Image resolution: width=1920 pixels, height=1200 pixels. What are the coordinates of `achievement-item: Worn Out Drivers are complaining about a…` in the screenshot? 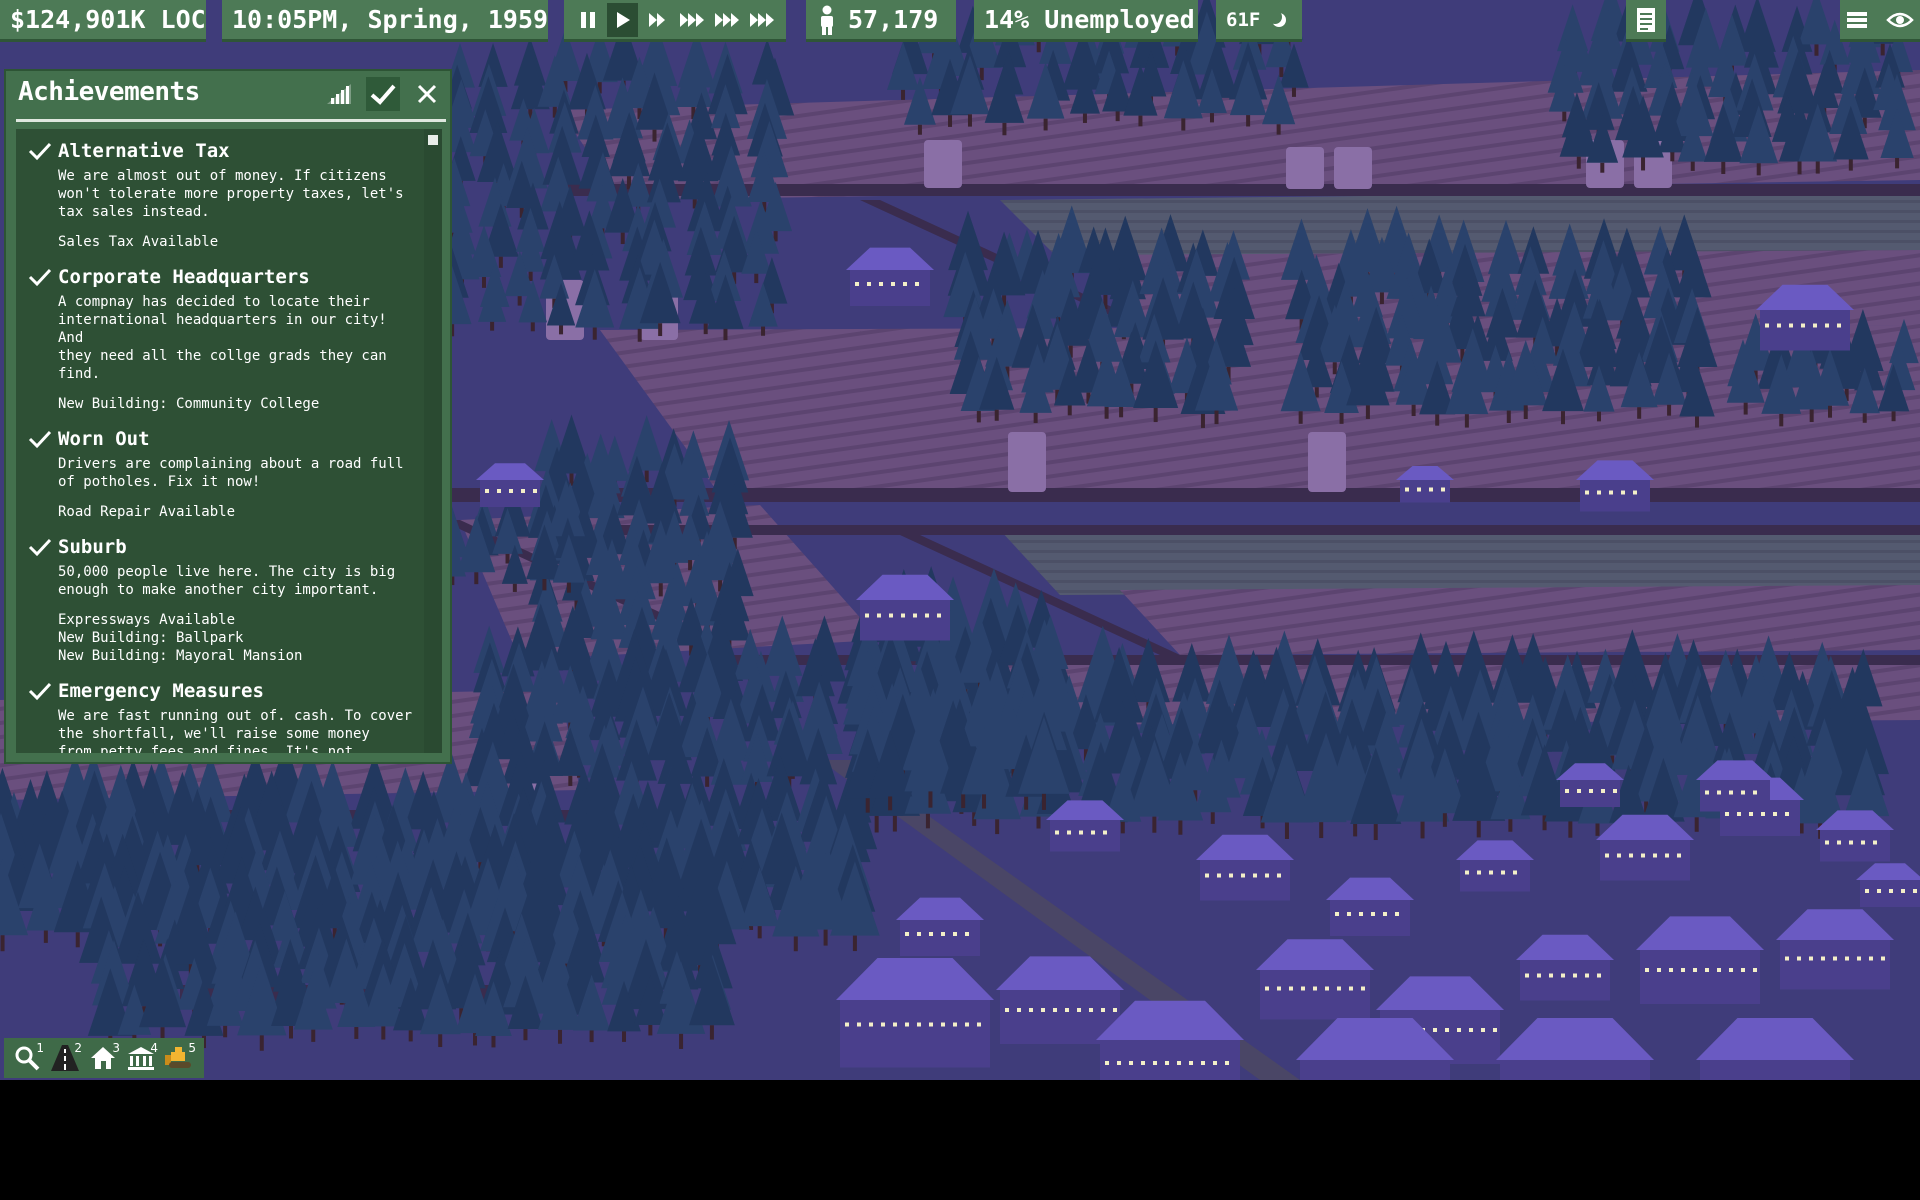 It's located at (225, 473).